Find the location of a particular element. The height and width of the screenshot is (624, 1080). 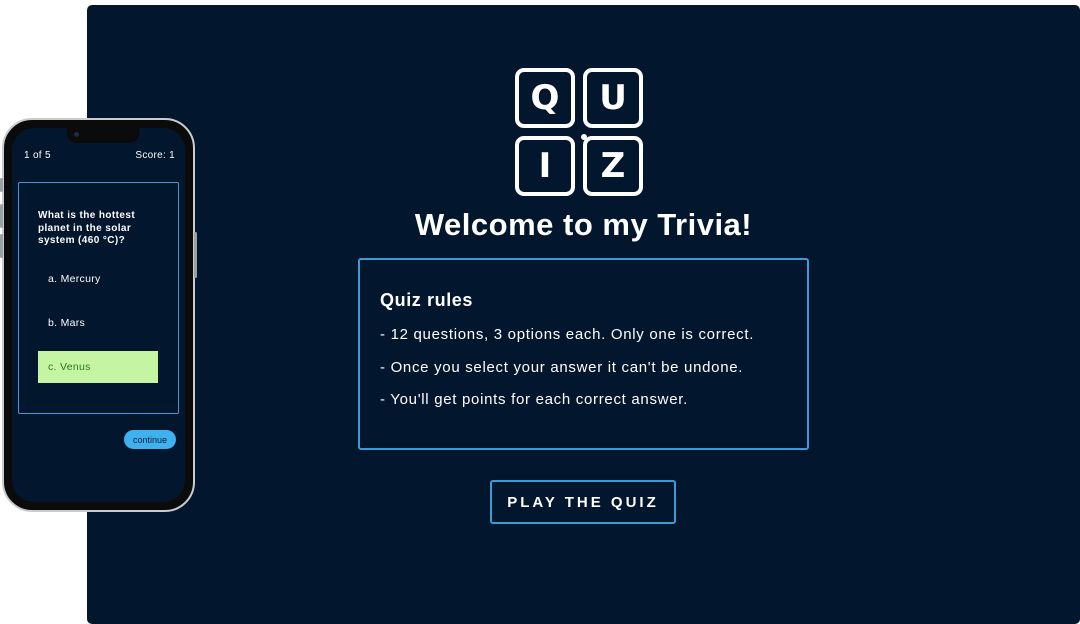

logo-center-dot is located at coordinates (584, 137).